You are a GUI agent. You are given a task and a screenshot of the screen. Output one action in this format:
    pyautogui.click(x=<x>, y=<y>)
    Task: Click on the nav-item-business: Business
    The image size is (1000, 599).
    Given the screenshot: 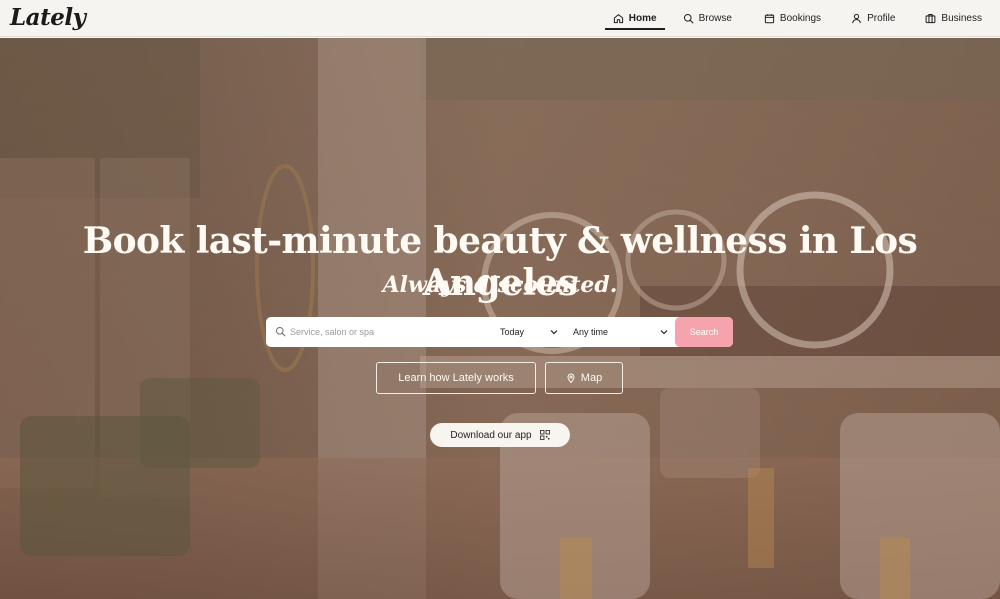 What is the action you would take?
    pyautogui.click(x=953, y=18)
    